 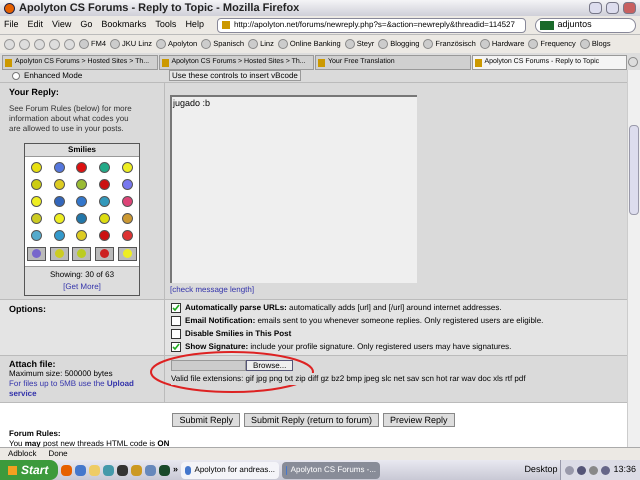 What do you see at coordinates (29, 470) in the screenshot?
I see `start-button: Start` at bounding box center [29, 470].